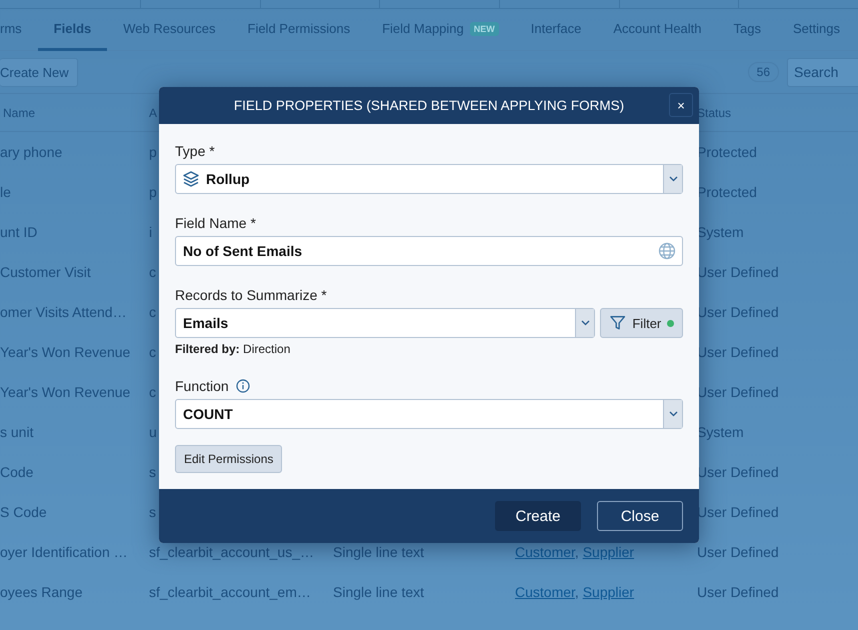  What do you see at coordinates (816, 30) in the screenshot?
I see `tab: Settings` at bounding box center [816, 30].